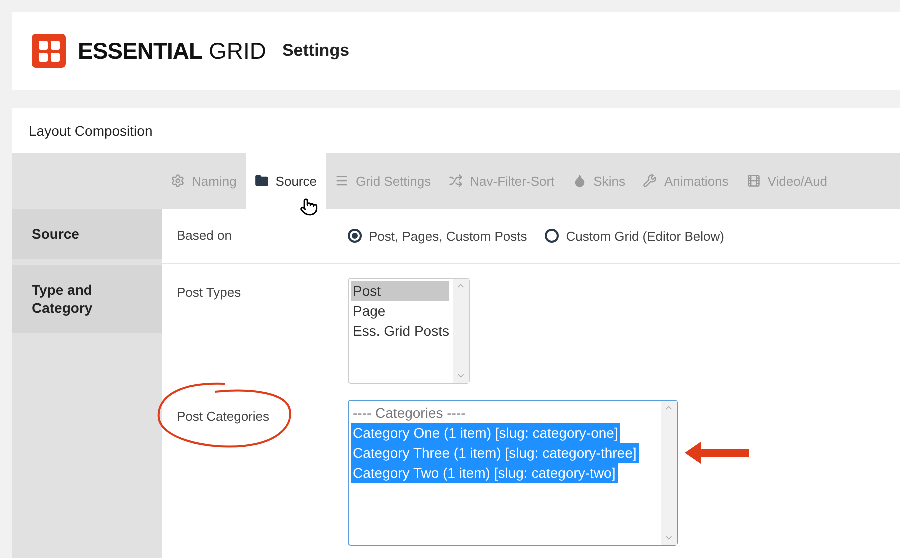  Describe the element at coordinates (409, 413) in the screenshot. I see `list-option: ---- Categories ----` at that location.